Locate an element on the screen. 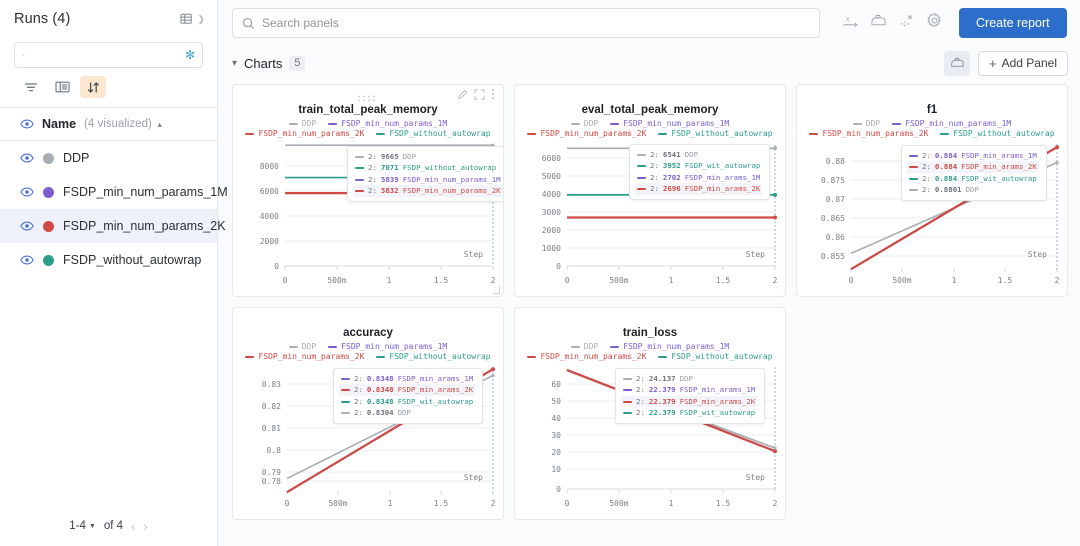  x-axis-label: Step is located at coordinates (755, 254).